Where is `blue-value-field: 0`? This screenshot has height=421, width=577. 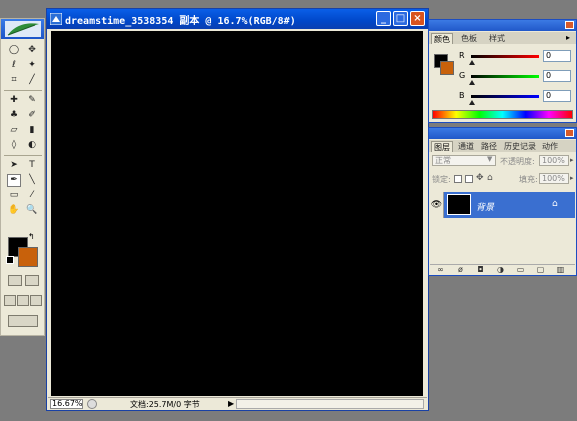 blue-value-field: 0 is located at coordinates (557, 96).